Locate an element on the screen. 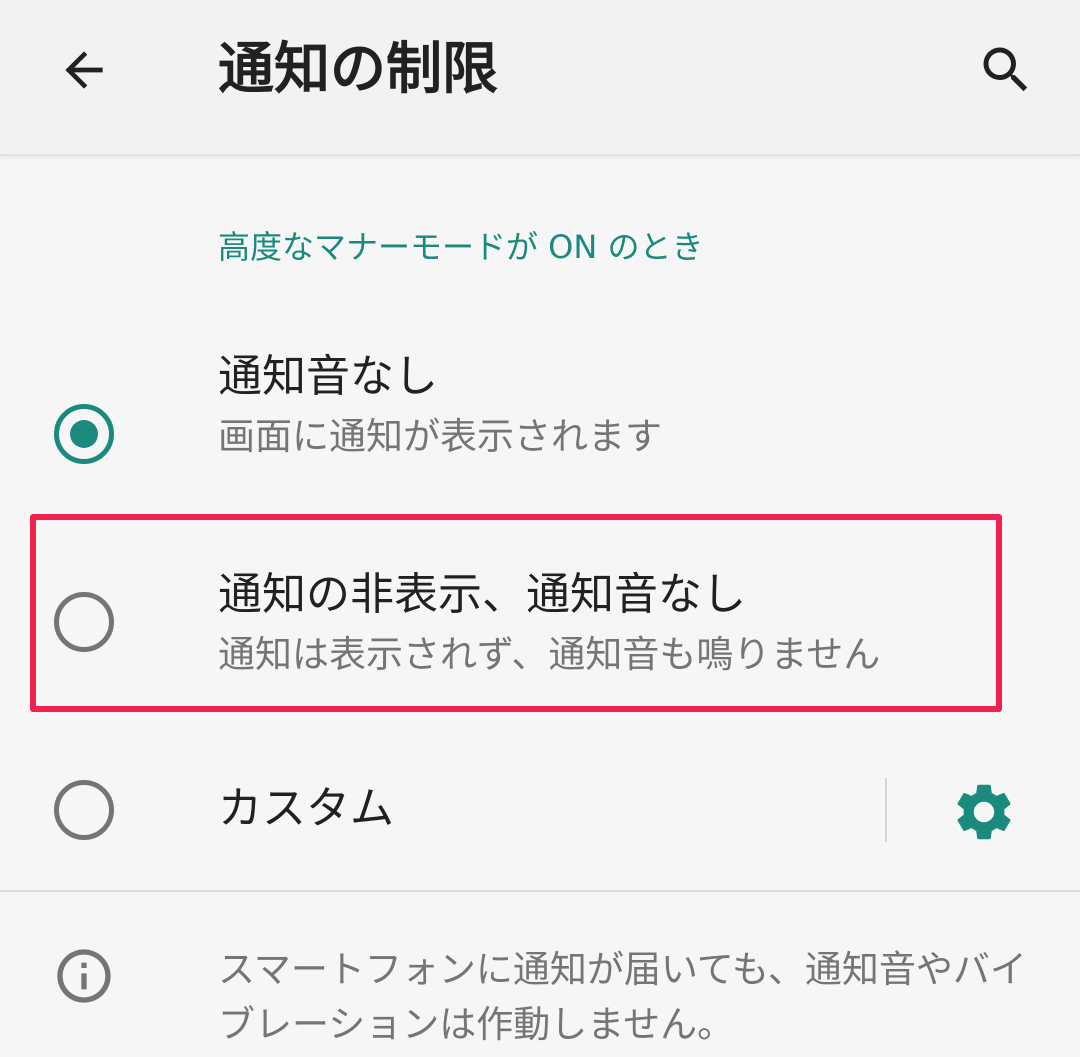 Image resolution: width=1080 pixels, height=1057 pixels. section-header: 高度なマナーモードが ON のとき is located at coordinates (461, 247).